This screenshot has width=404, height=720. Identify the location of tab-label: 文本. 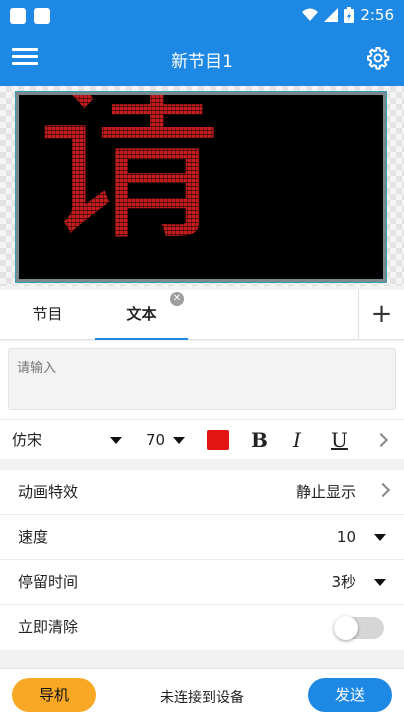
(141, 314).